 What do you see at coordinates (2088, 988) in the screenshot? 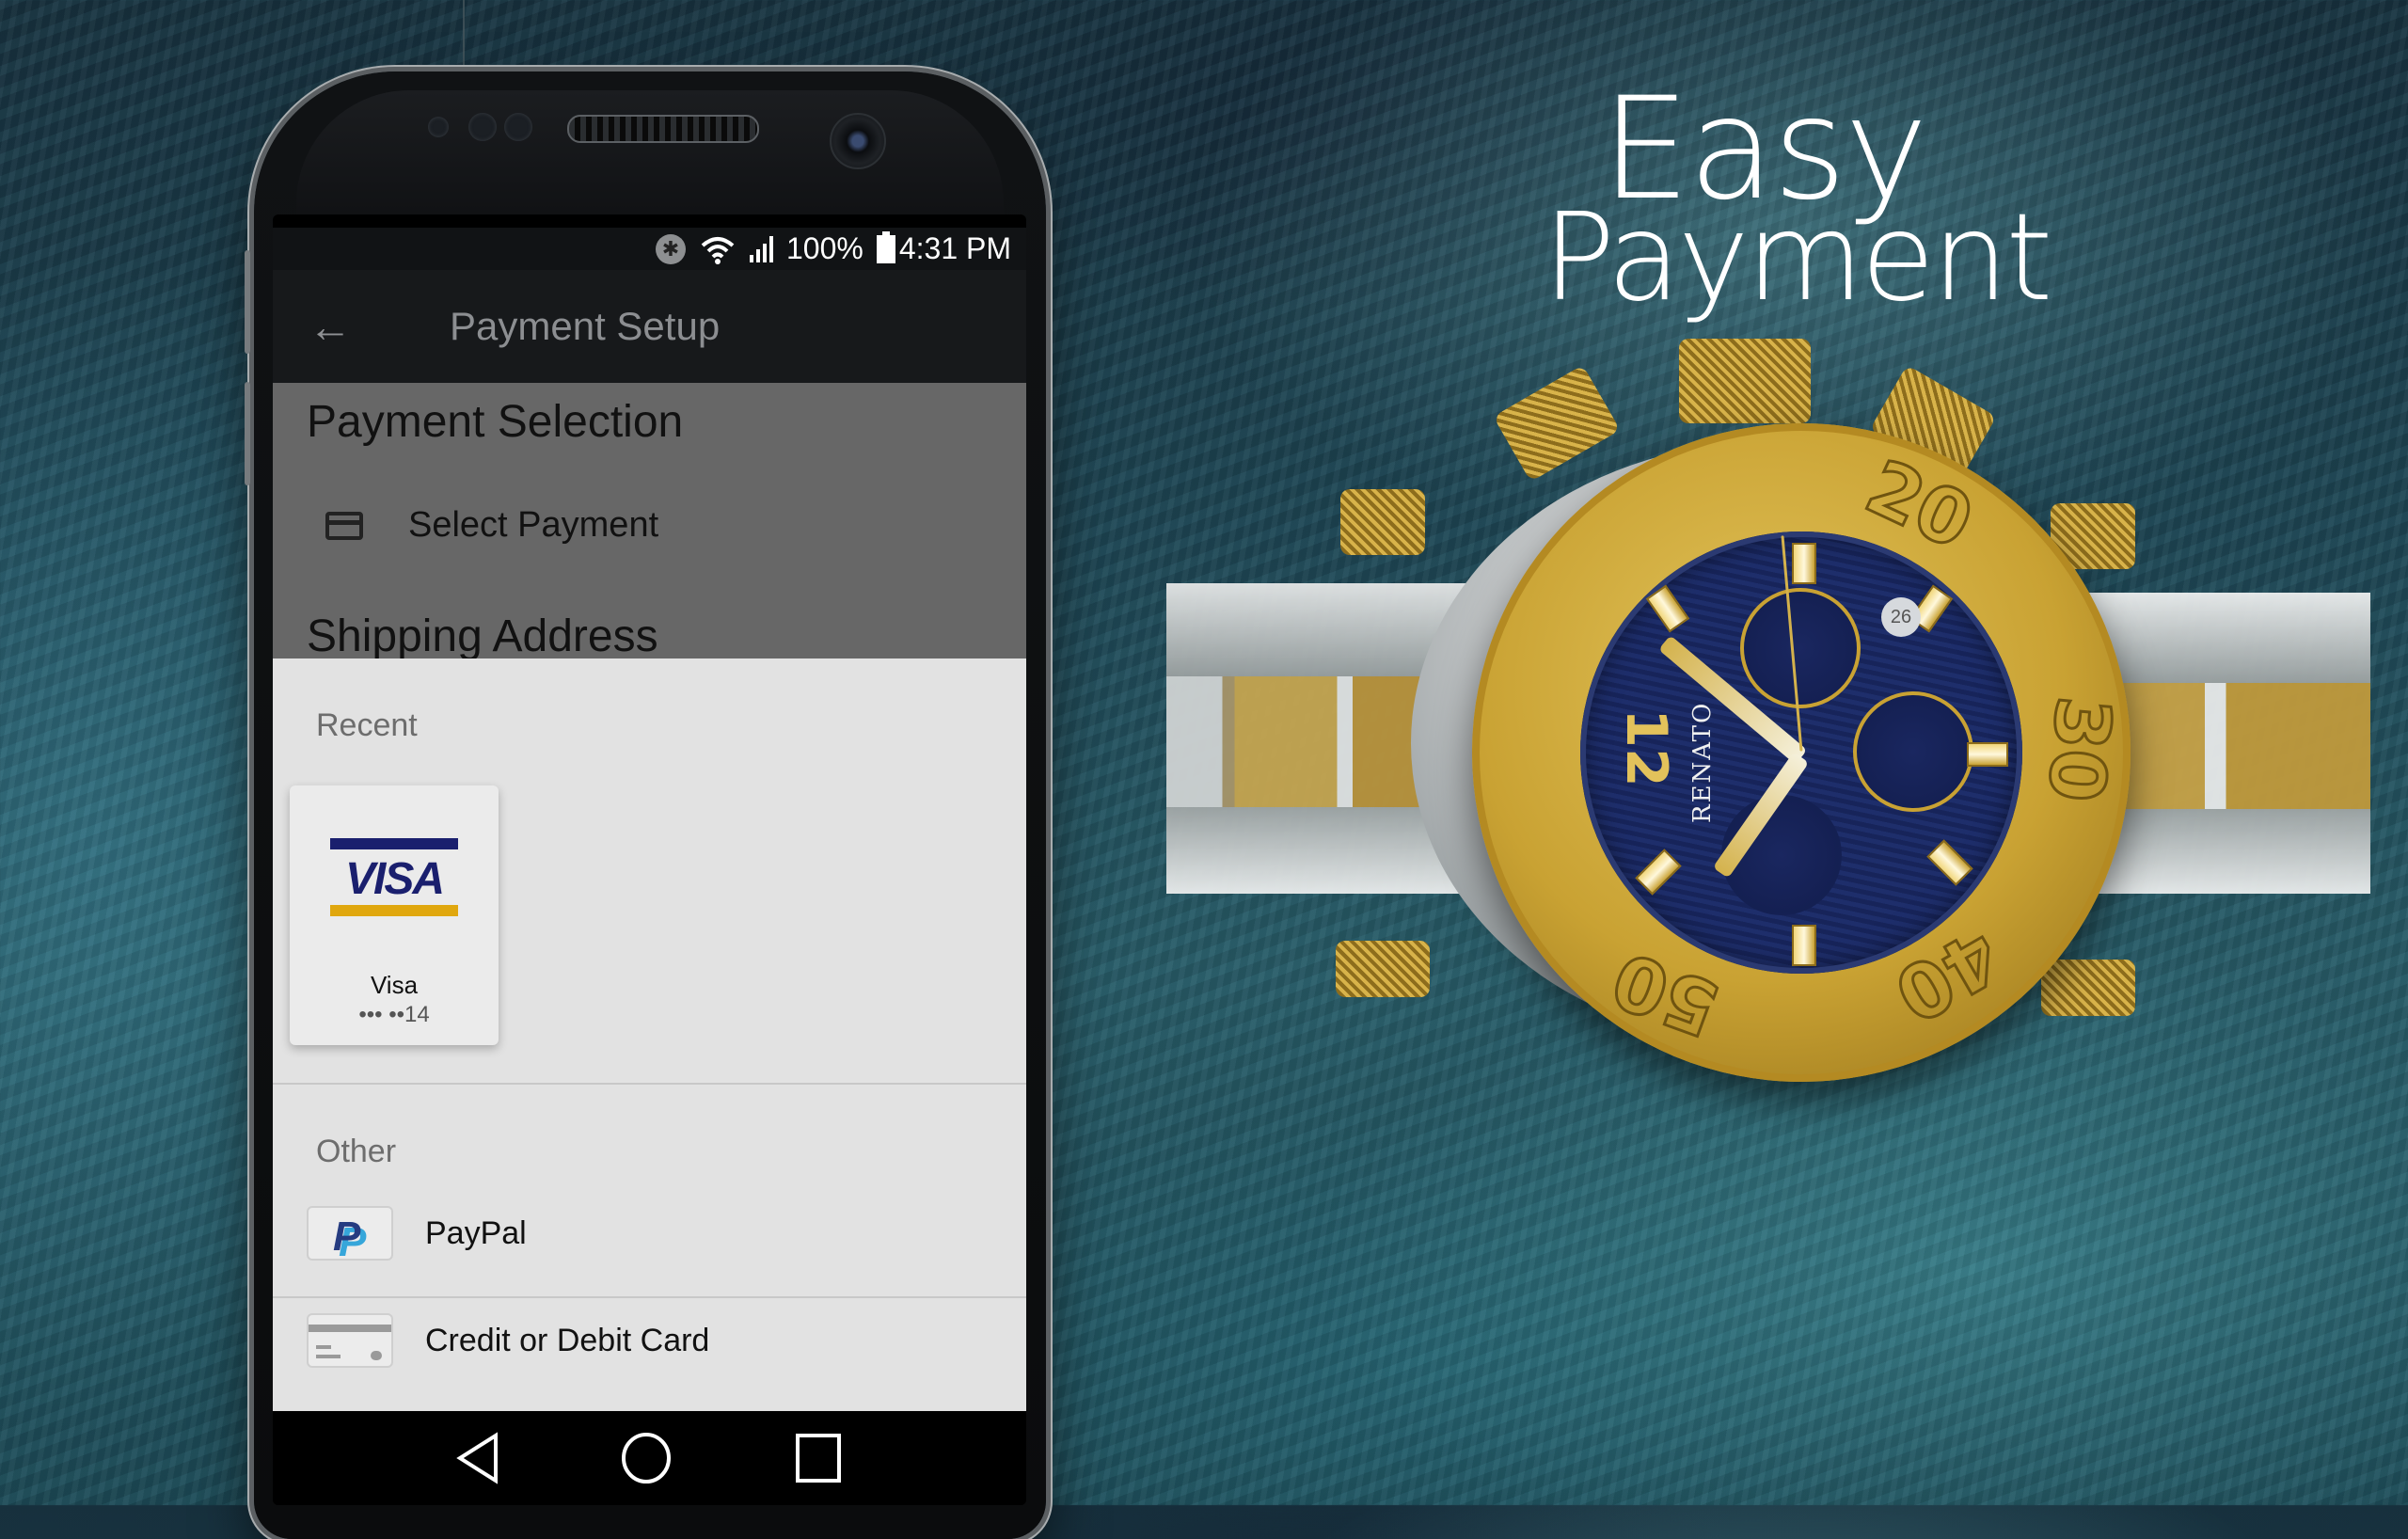
I see `watch-pusher-br` at bounding box center [2088, 988].